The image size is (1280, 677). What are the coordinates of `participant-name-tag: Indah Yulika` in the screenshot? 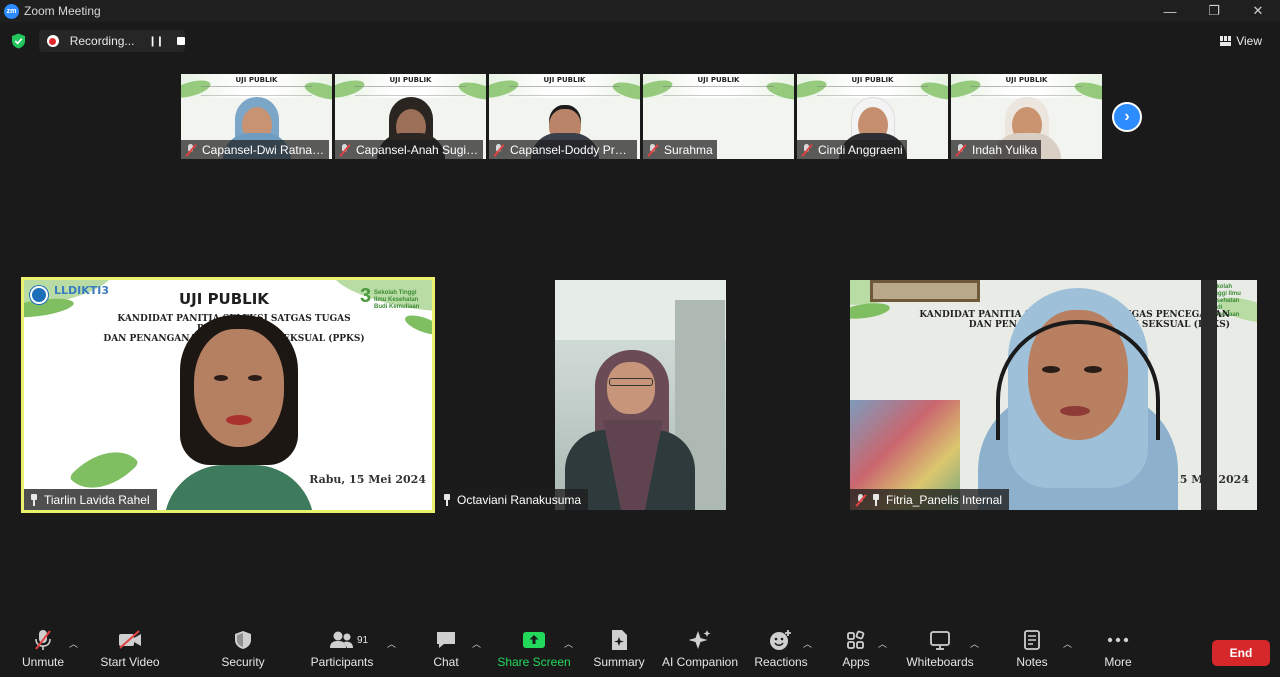 It's located at (996, 149).